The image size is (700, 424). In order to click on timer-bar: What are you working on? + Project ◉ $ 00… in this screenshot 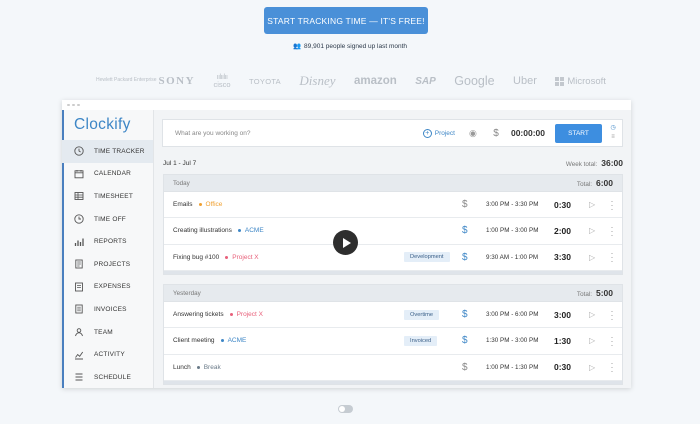, I will do `click(392, 133)`.